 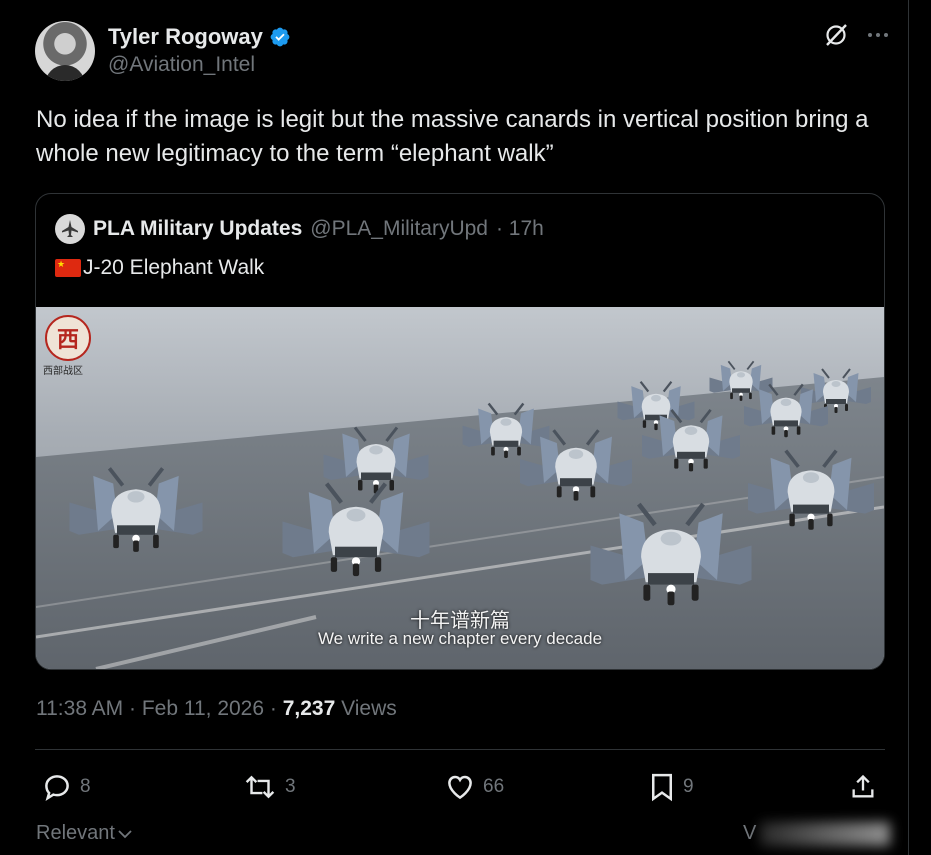 I want to click on share-button, so click(x=863, y=787).